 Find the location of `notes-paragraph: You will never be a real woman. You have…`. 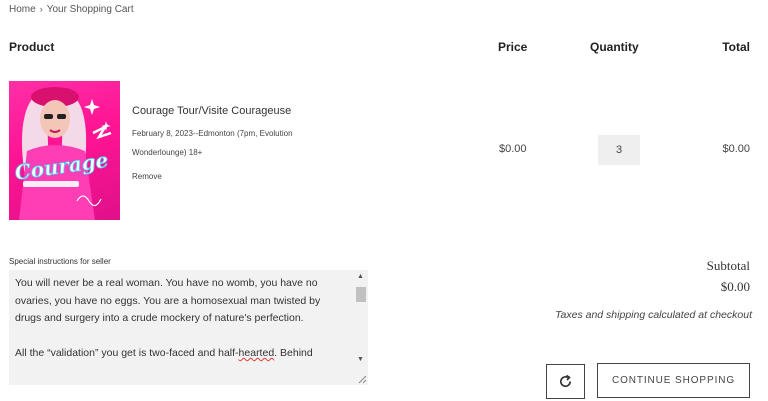

notes-paragraph: You will never be a real woman. You have… is located at coordinates (168, 300).